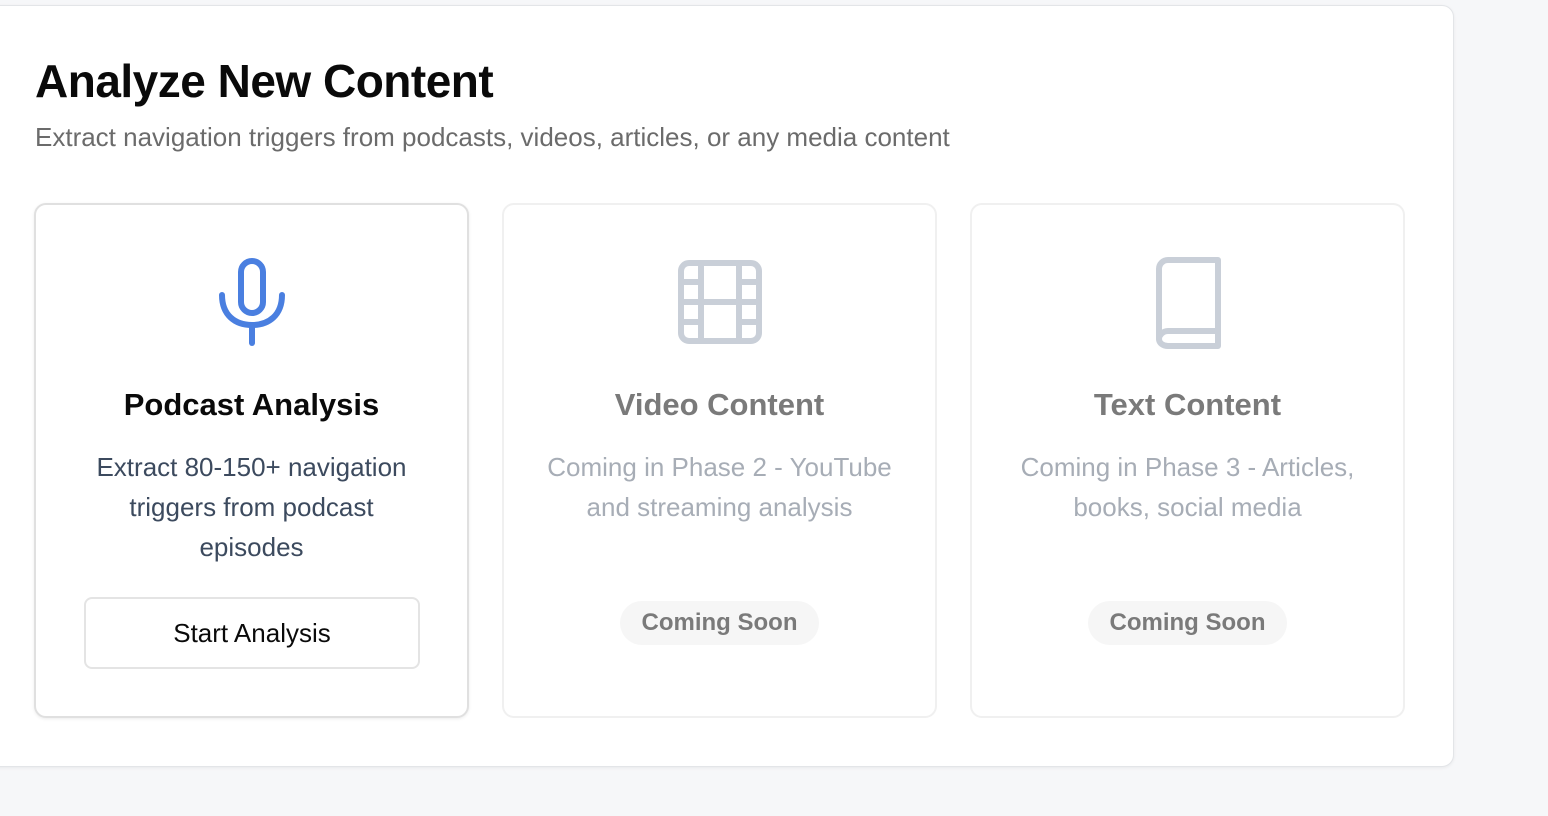 The height and width of the screenshot is (816, 1548). What do you see at coordinates (719, 404) in the screenshot?
I see `card-title: Video Content` at bounding box center [719, 404].